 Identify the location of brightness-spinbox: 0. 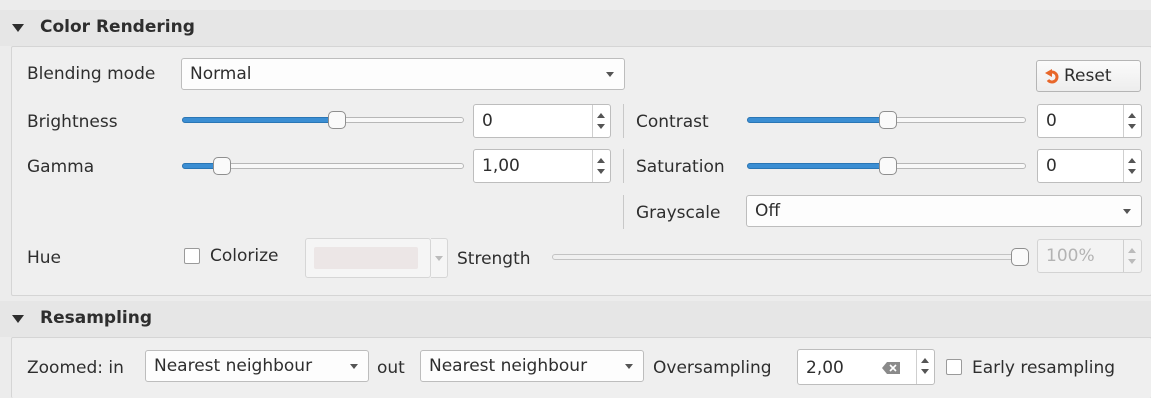
(542, 121).